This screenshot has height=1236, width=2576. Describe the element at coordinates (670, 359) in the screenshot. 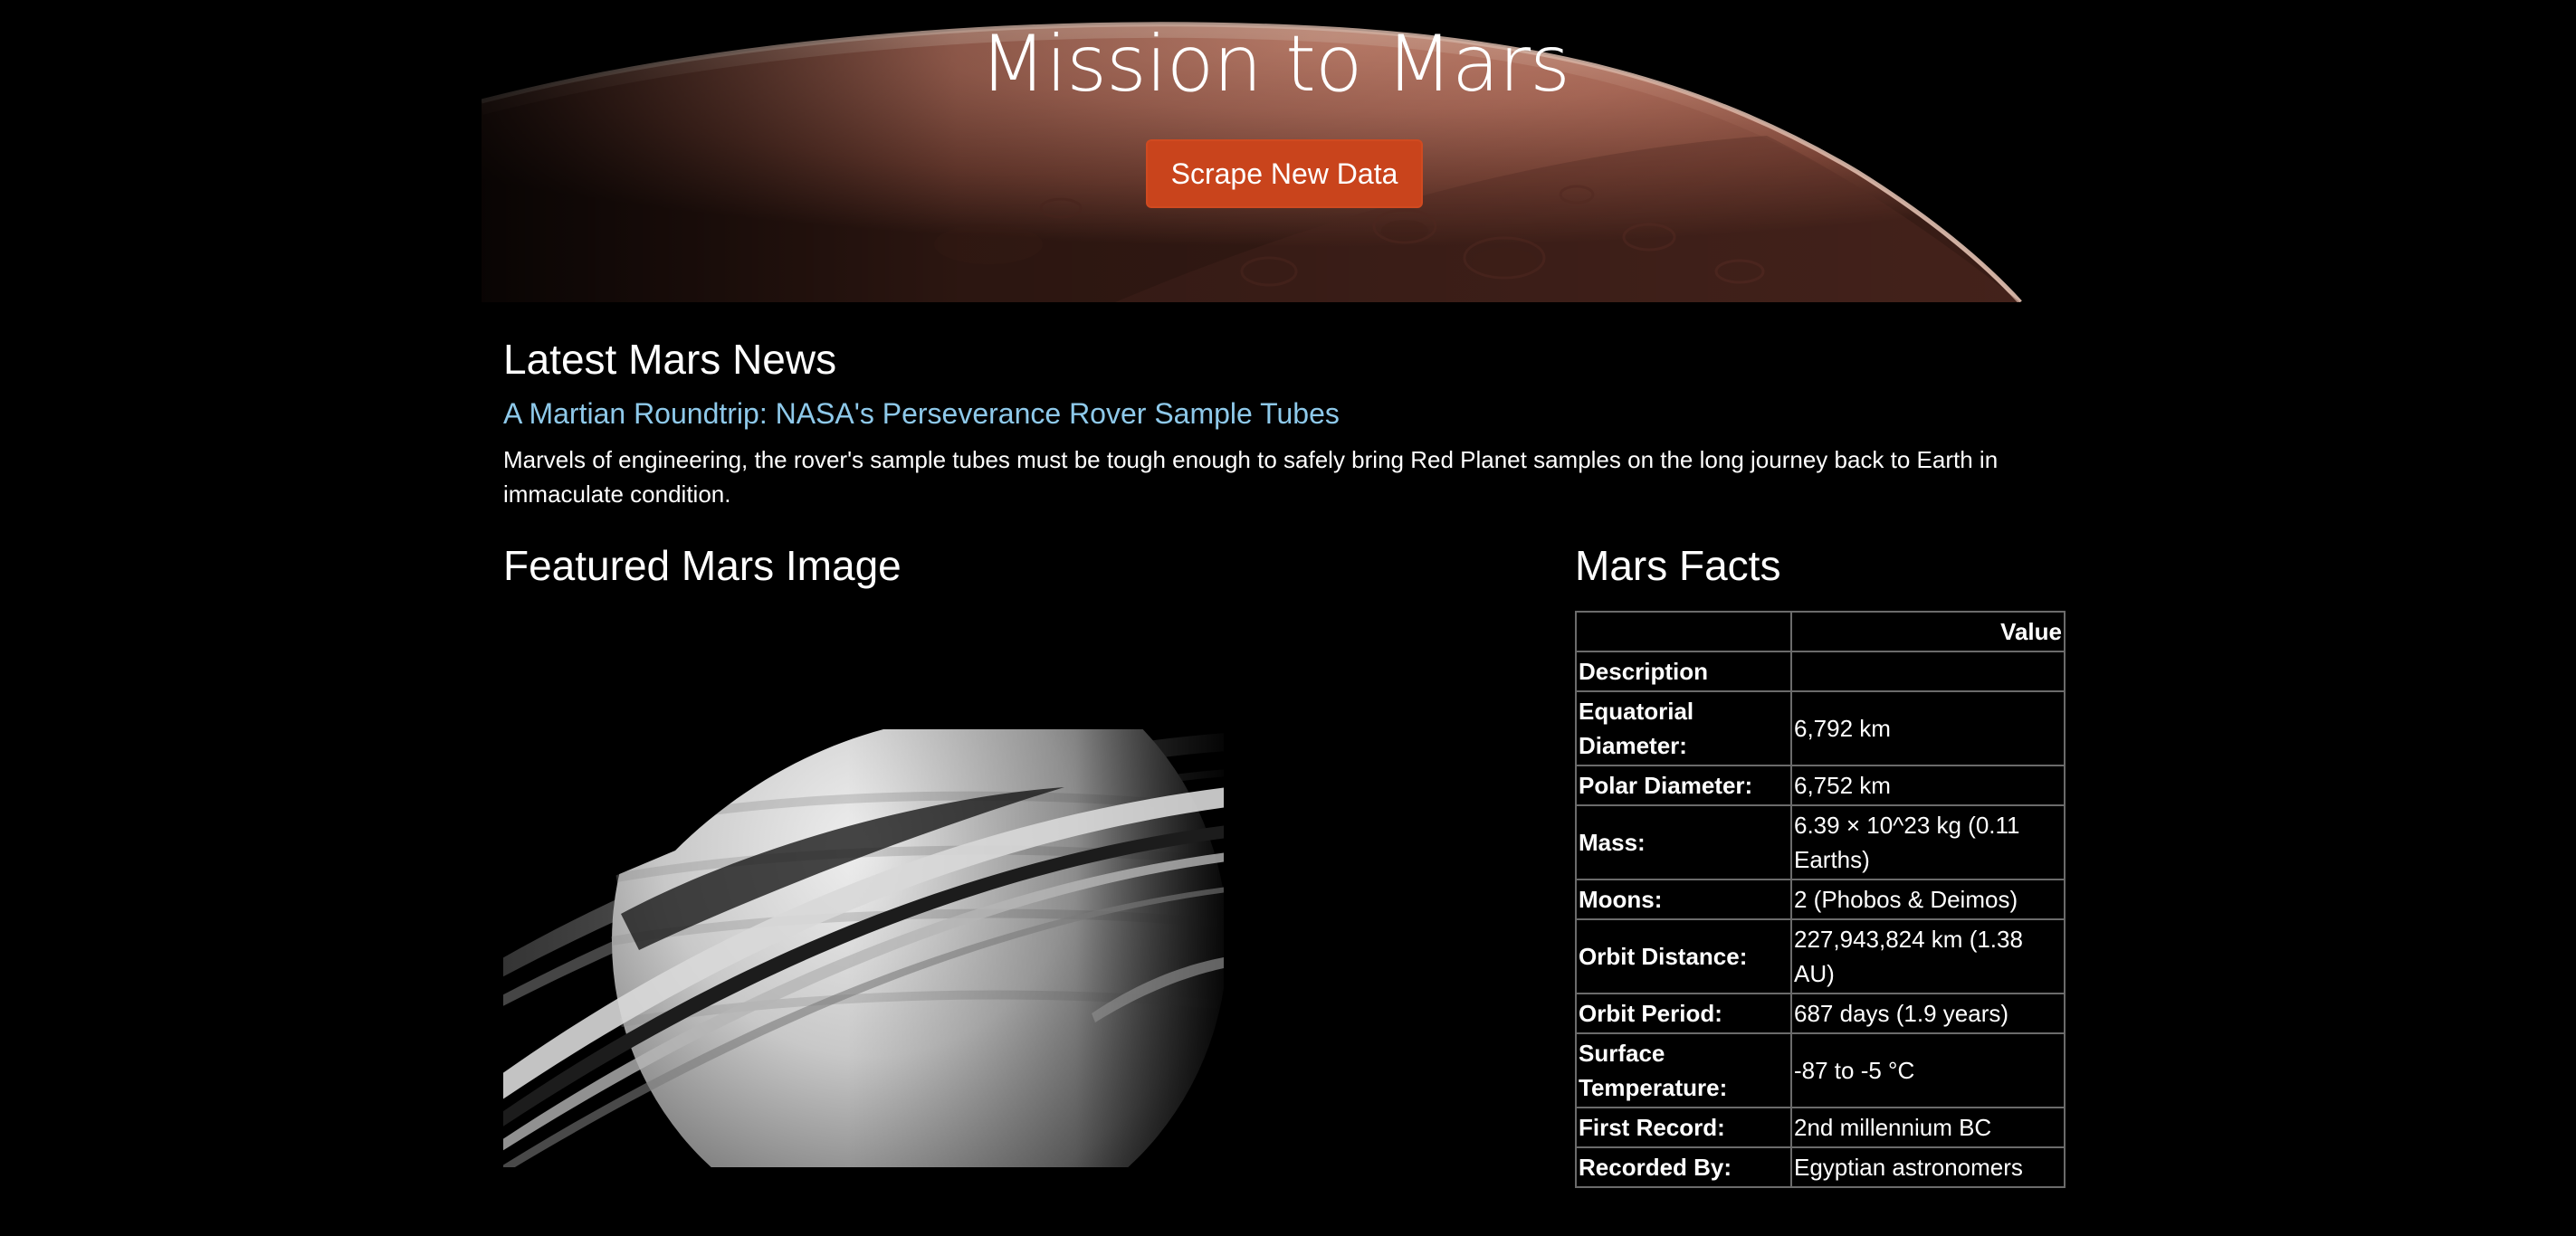

I see `news-heading: Latest Mars News` at that location.